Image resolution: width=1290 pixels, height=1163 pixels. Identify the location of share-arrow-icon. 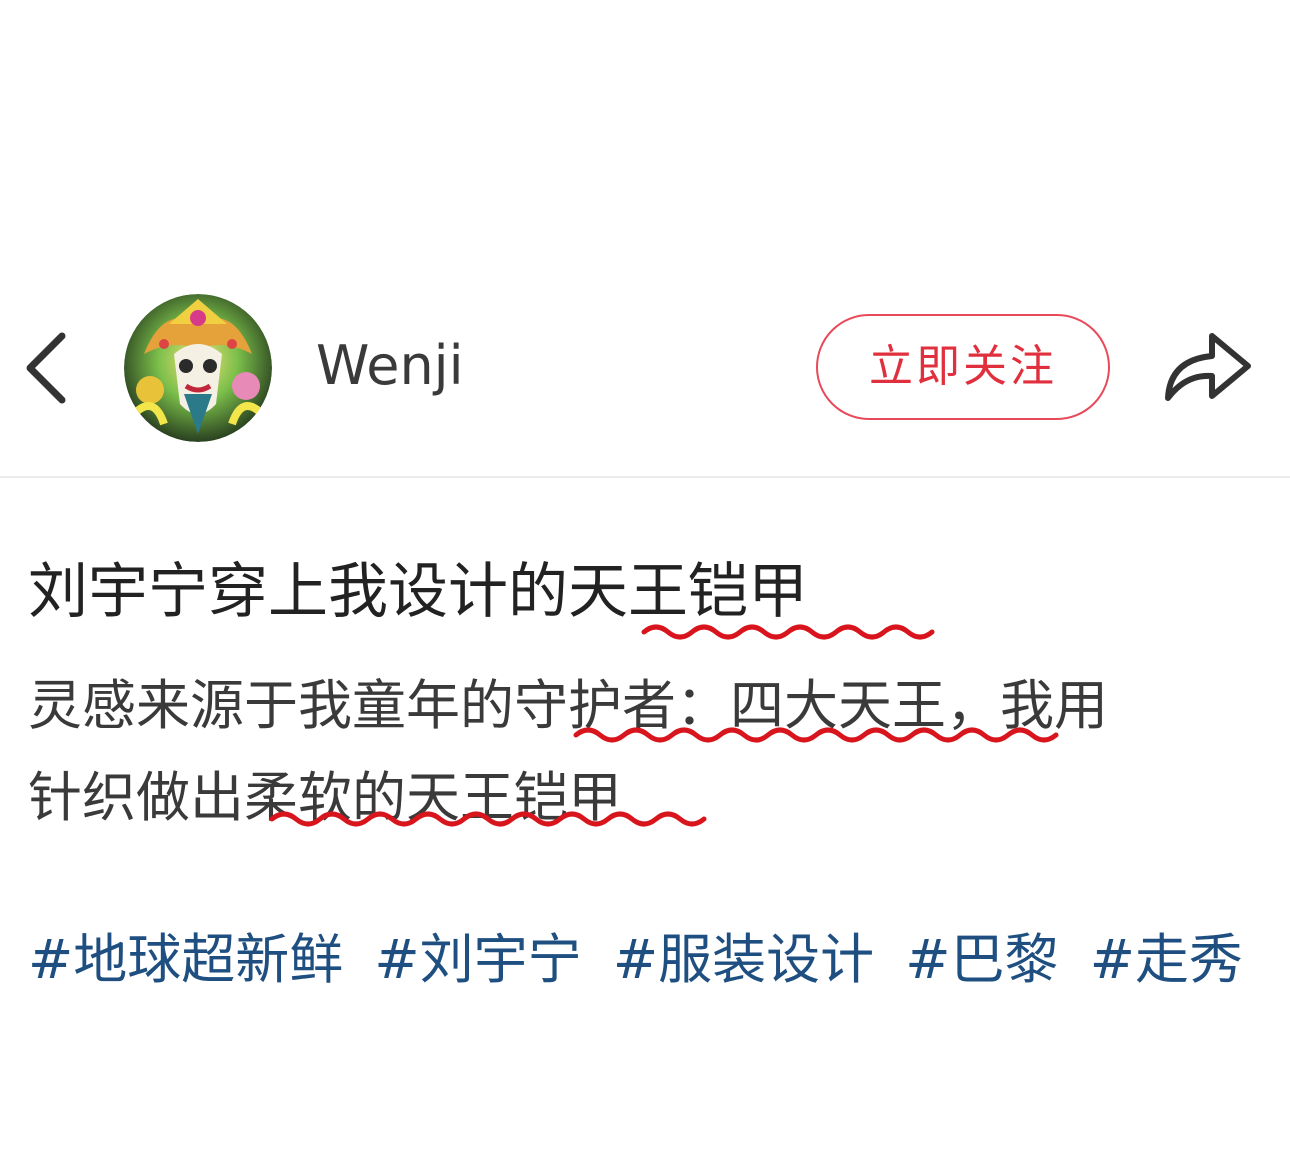
(1208, 367).